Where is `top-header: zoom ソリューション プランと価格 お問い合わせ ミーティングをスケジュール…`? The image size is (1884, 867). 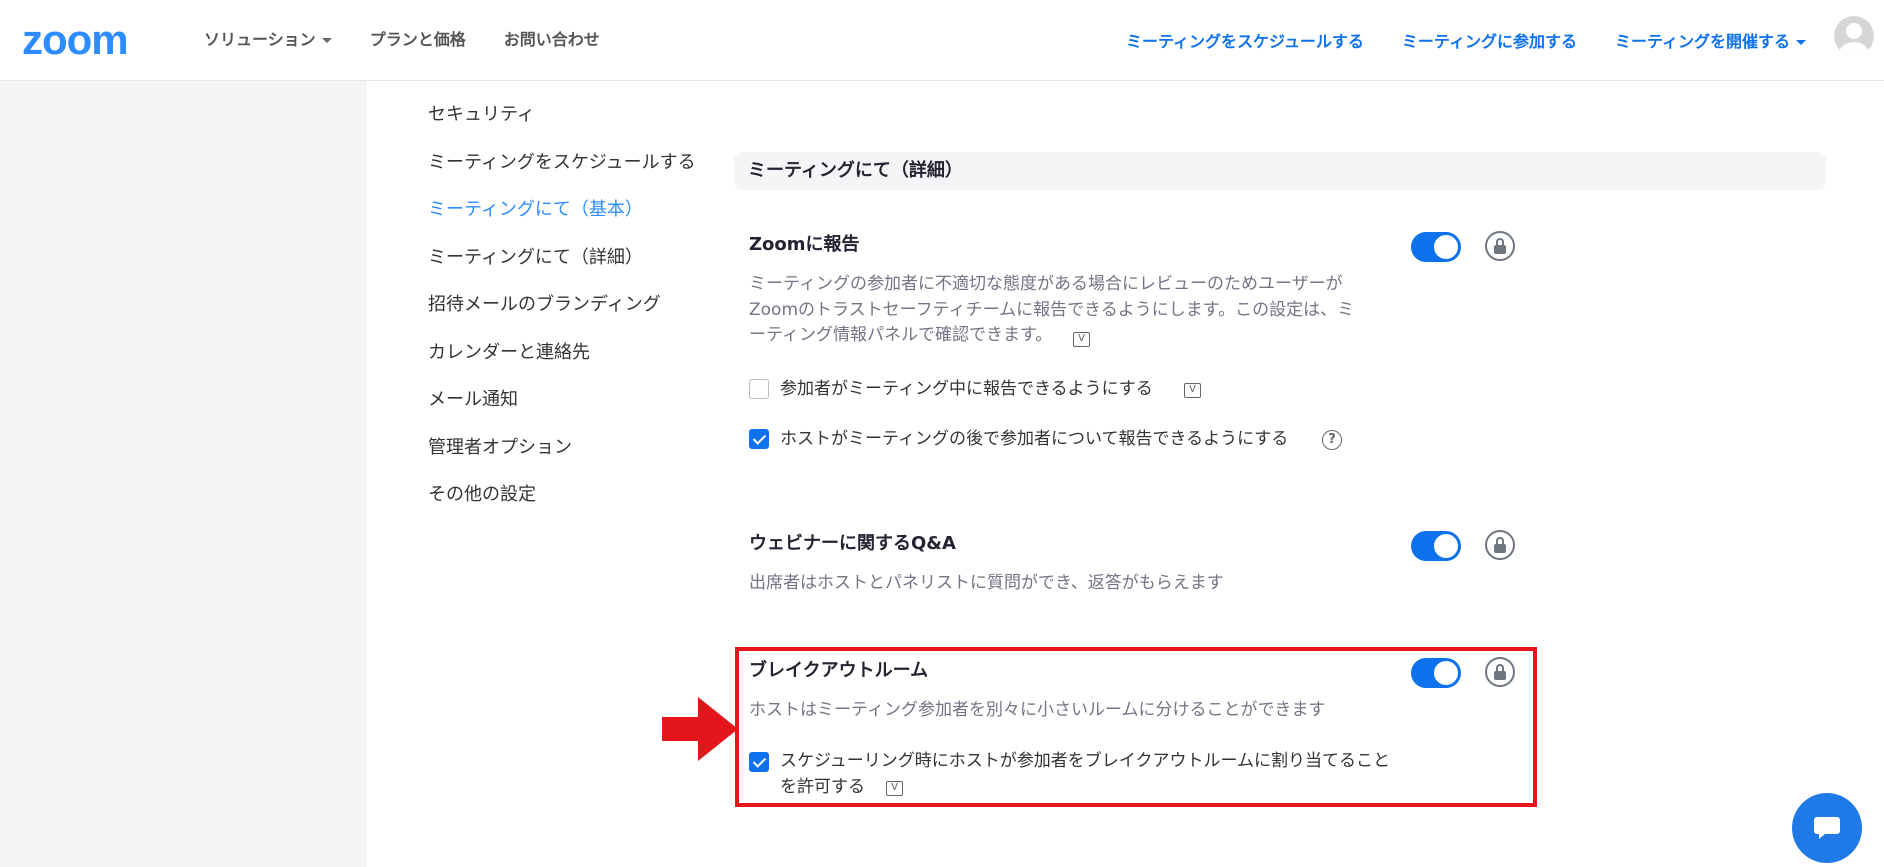
top-header: zoom ソリューション プランと価格 お問い合わせ ミーティングをスケジュール… is located at coordinates (942, 40).